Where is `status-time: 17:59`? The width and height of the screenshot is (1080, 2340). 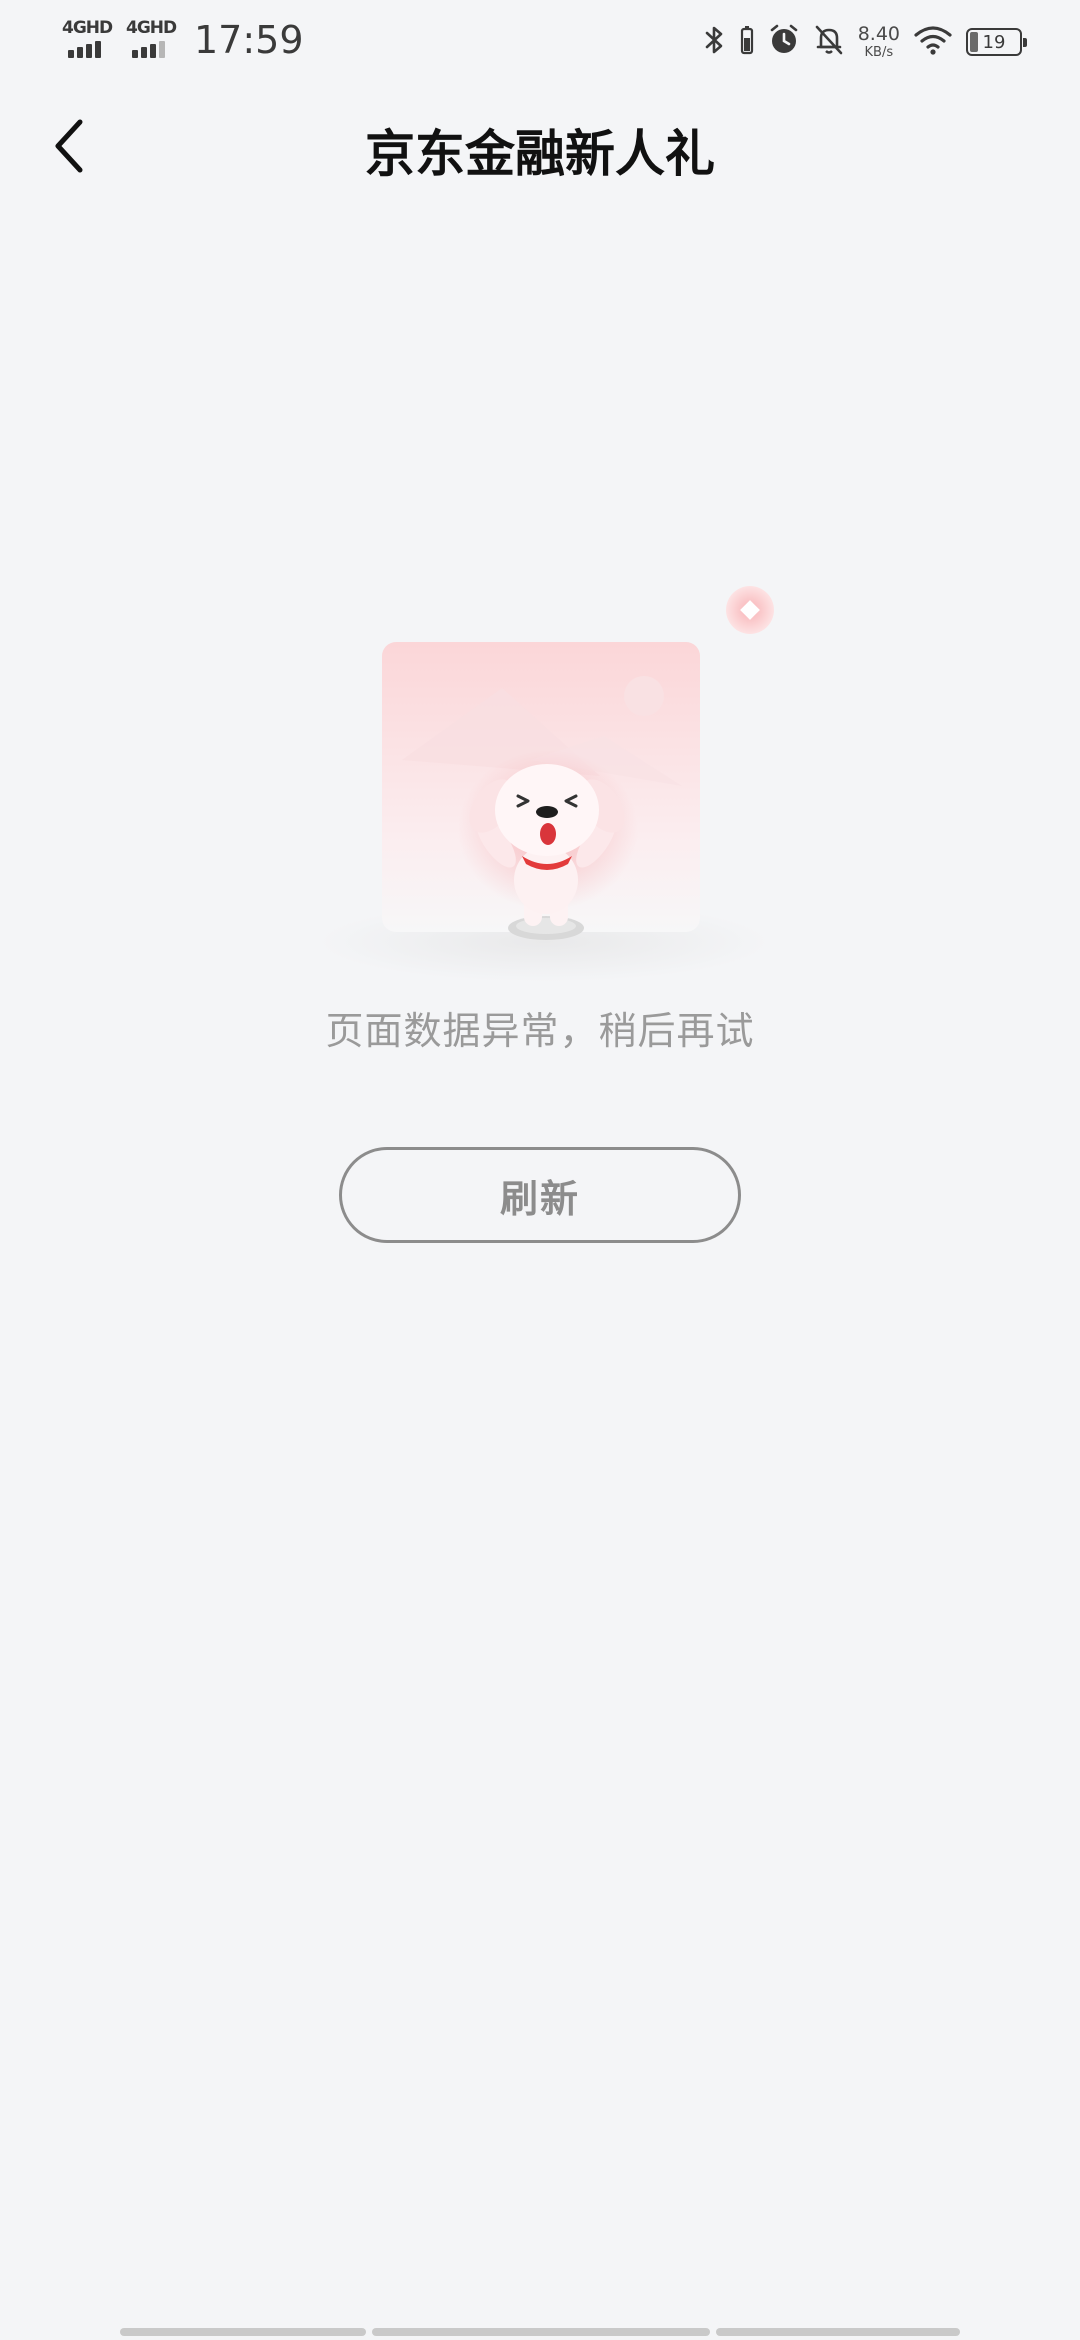
status-time: 17:59 is located at coordinates (249, 40).